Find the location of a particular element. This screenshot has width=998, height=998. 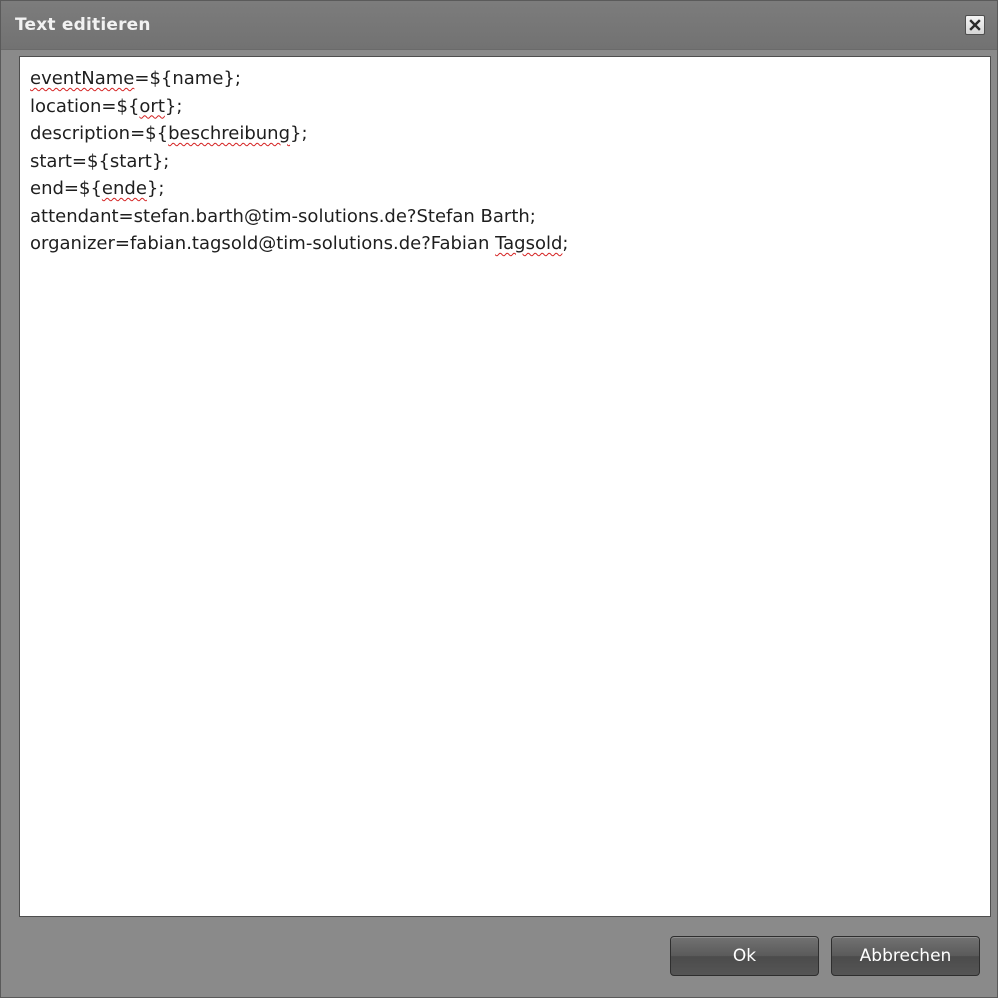

editor-line: start=${start}; is located at coordinates (505, 162).